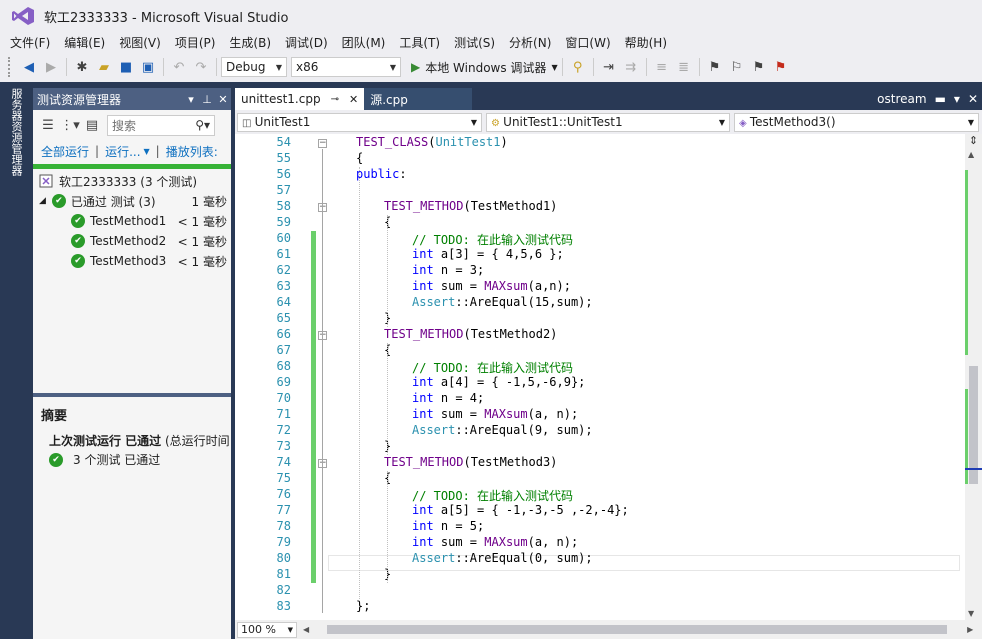 The image size is (982, 639). I want to click on server-explorer-tab: 服务器资源管理器, so click(16, 132).